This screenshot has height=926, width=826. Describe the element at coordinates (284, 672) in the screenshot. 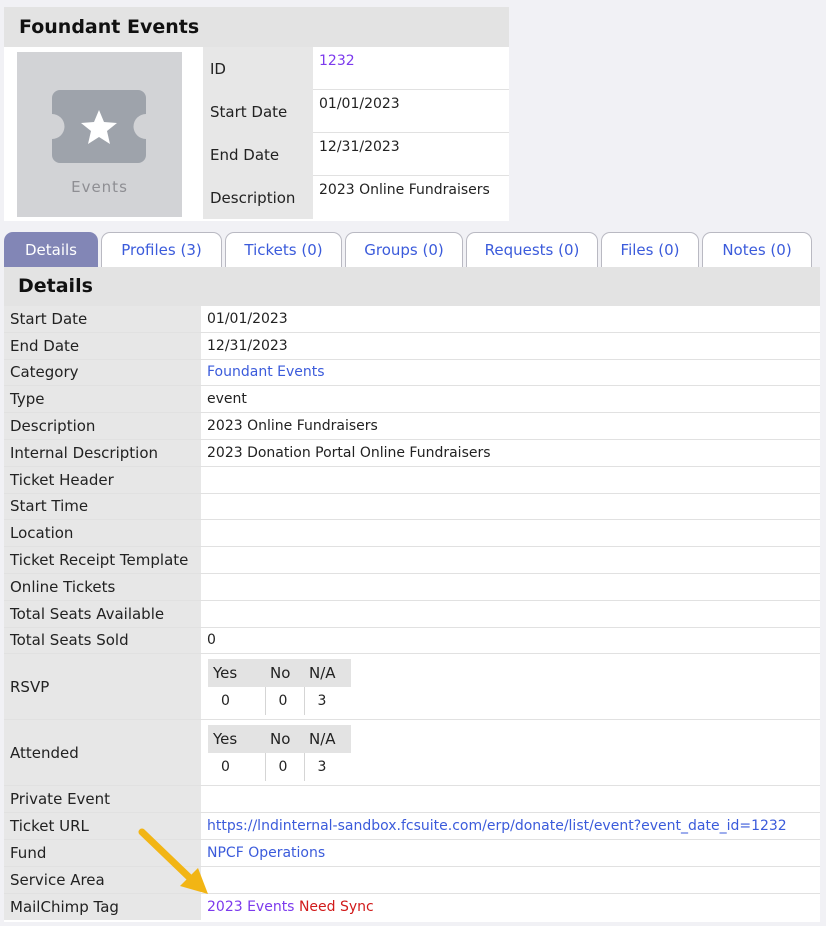

I see `rsvp-header-no: No` at that location.